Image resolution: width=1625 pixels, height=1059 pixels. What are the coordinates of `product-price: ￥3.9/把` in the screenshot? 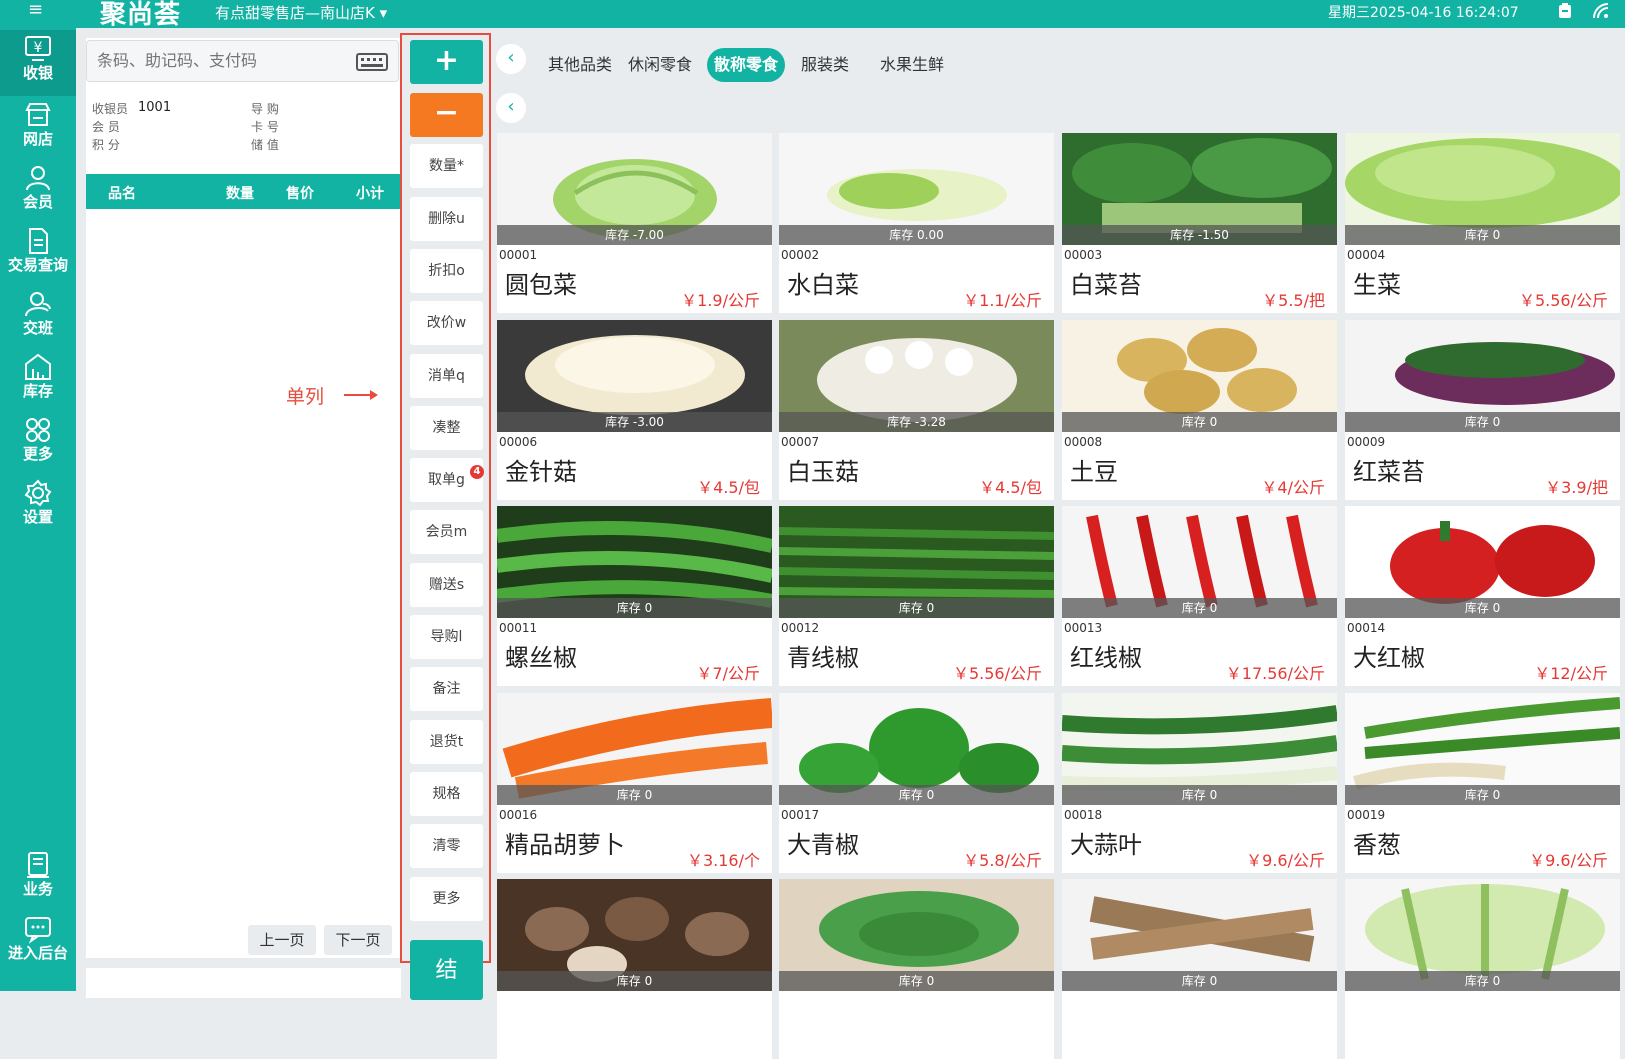 It's located at (1576, 487).